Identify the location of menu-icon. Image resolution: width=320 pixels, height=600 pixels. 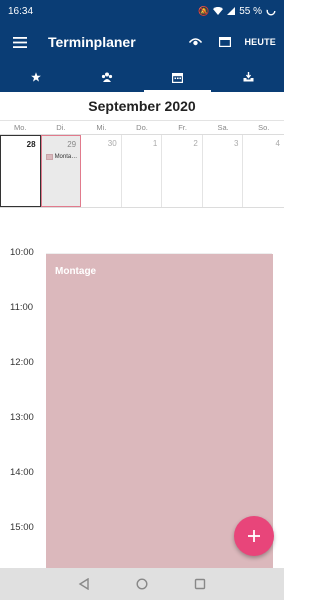
(20, 42).